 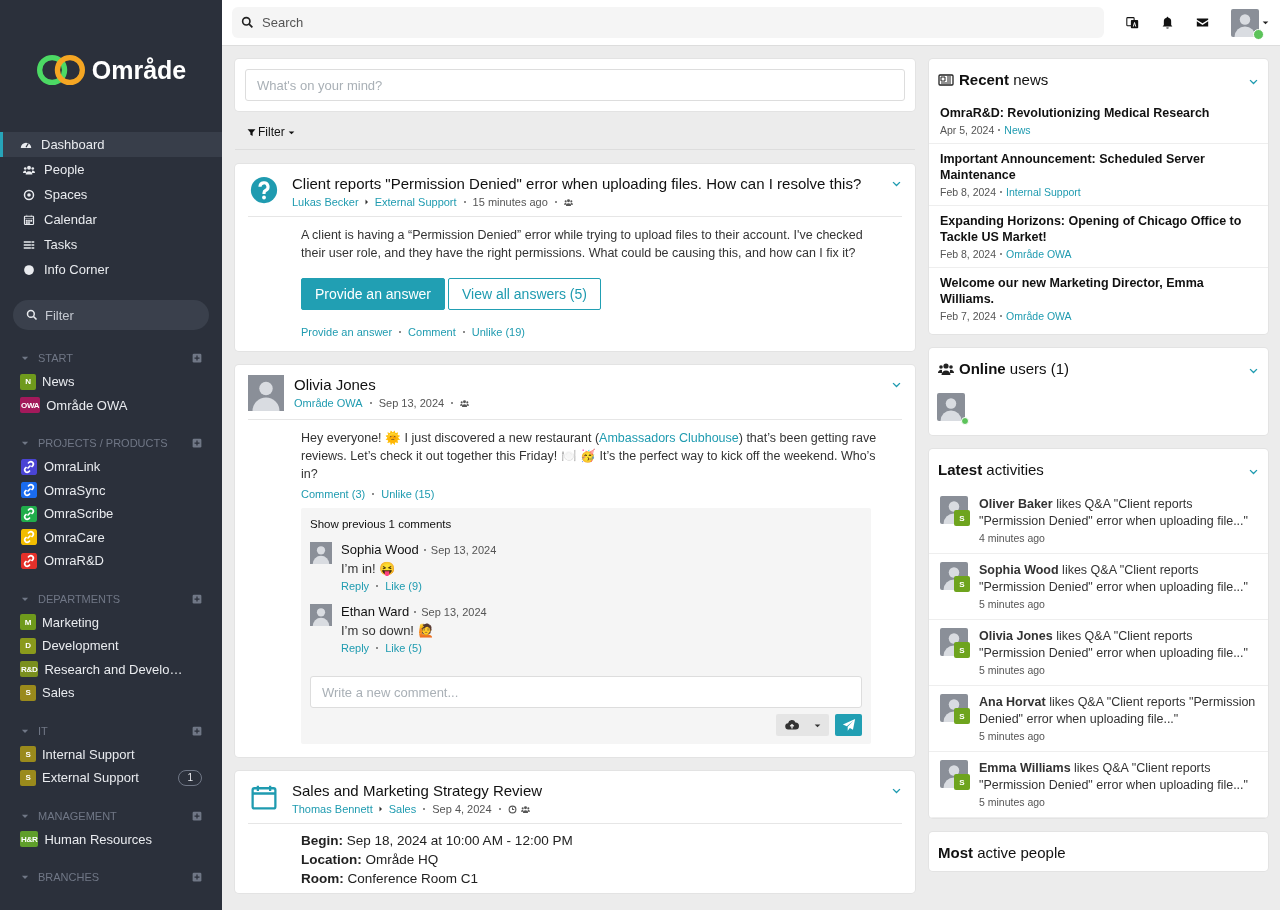 I want to click on translate-icon, so click(x=1132, y=22).